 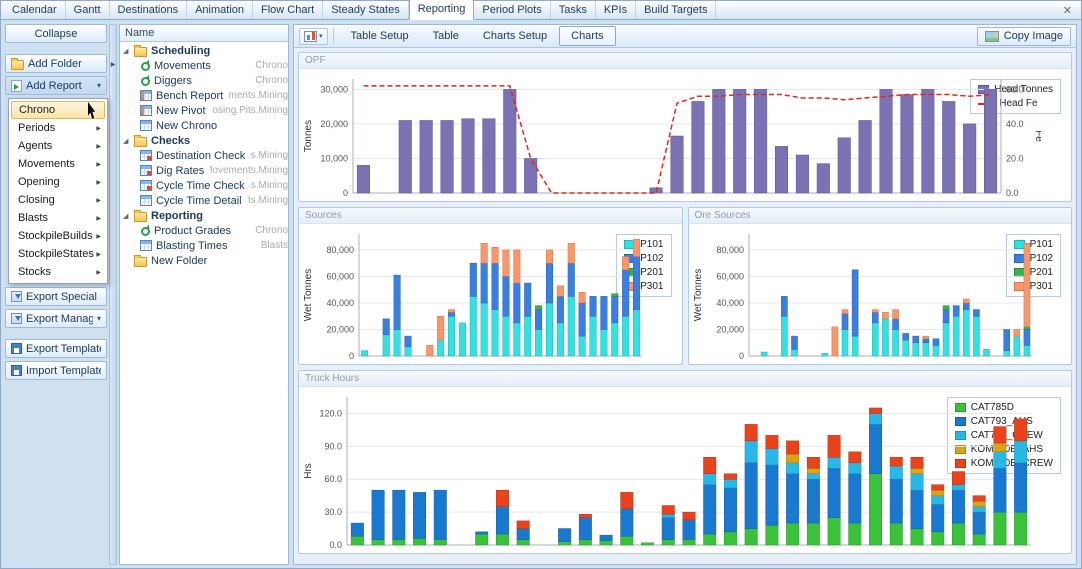 I want to click on tree-item-label: Cycle Time Check, so click(x=200, y=185).